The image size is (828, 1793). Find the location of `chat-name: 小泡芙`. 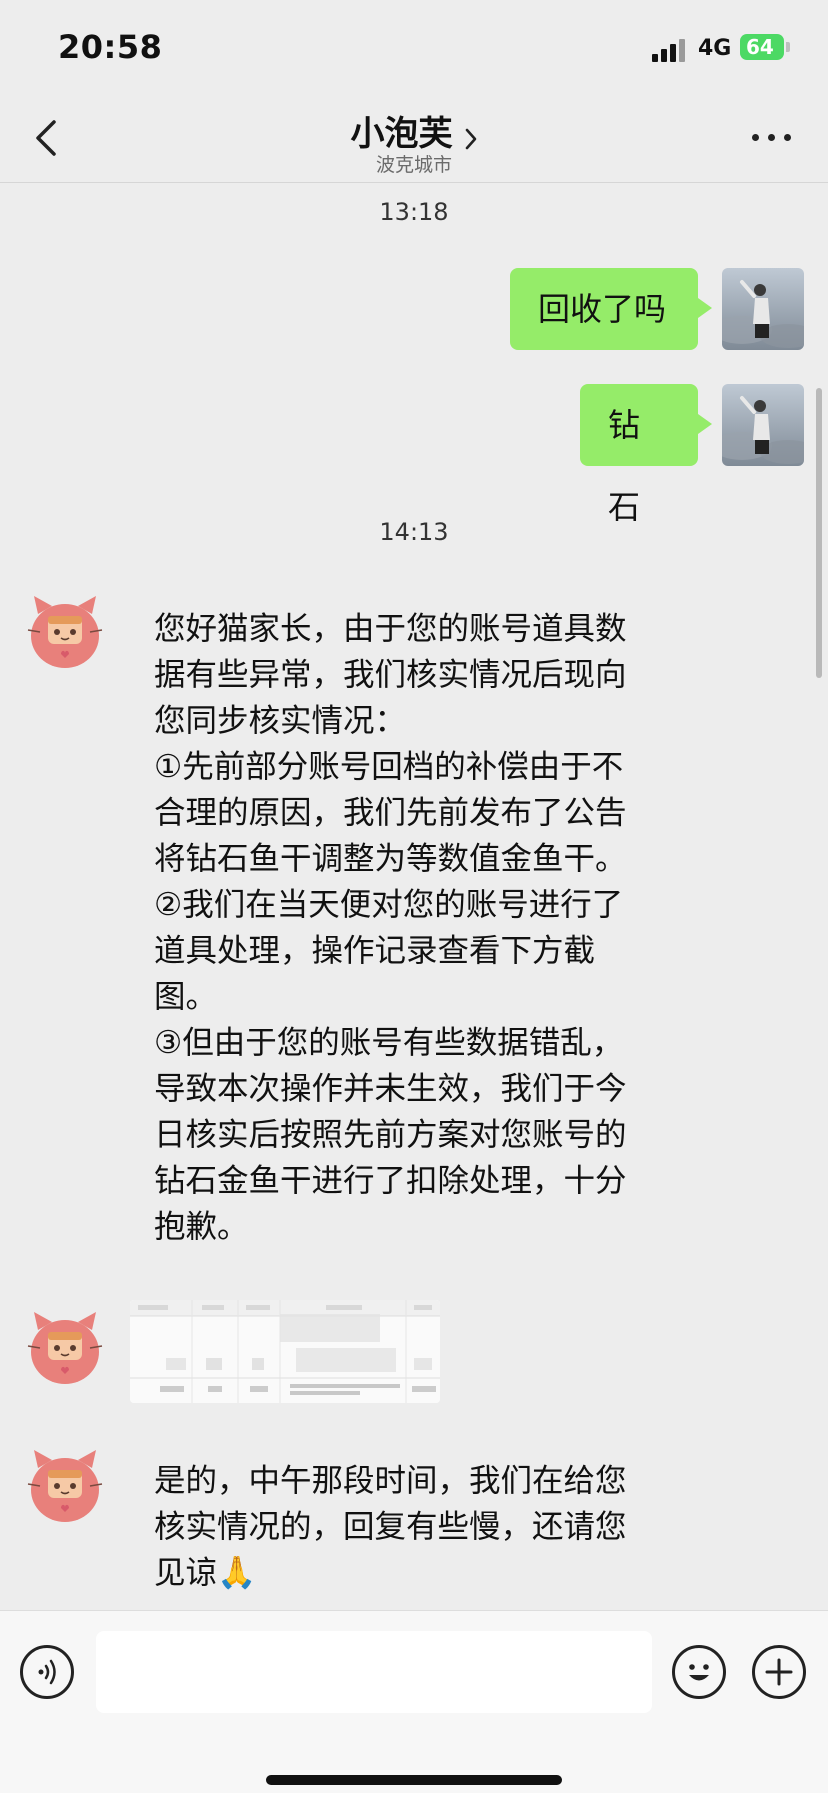

chat-name: 小泡芙 is located at coordinates (401, 134).